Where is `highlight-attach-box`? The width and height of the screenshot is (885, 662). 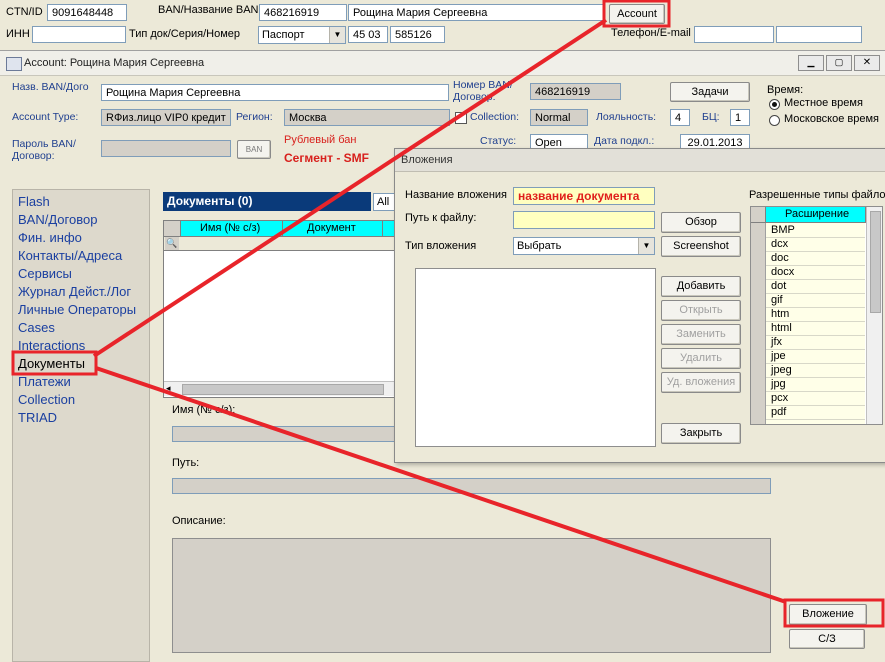 highlight-attach-box is located at coordinates (834, 613).